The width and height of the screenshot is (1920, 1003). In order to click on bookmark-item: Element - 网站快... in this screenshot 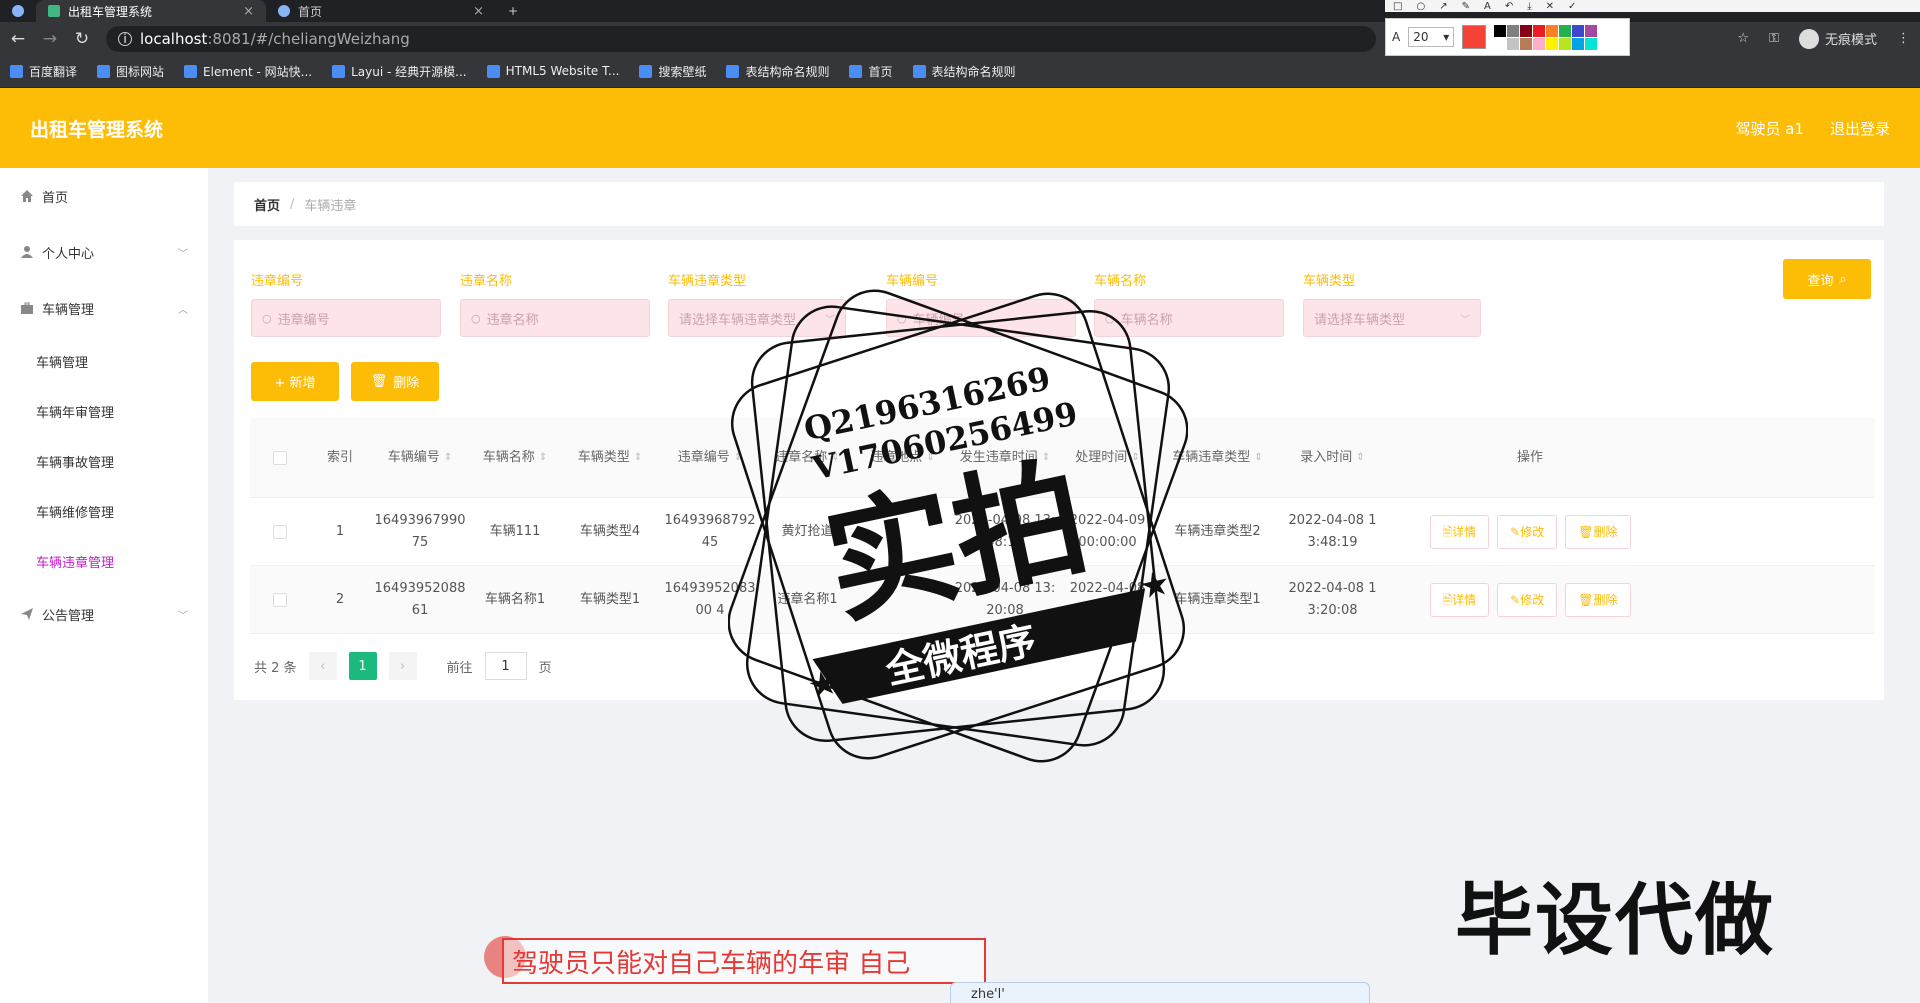, I will do `click(248, 71)`.